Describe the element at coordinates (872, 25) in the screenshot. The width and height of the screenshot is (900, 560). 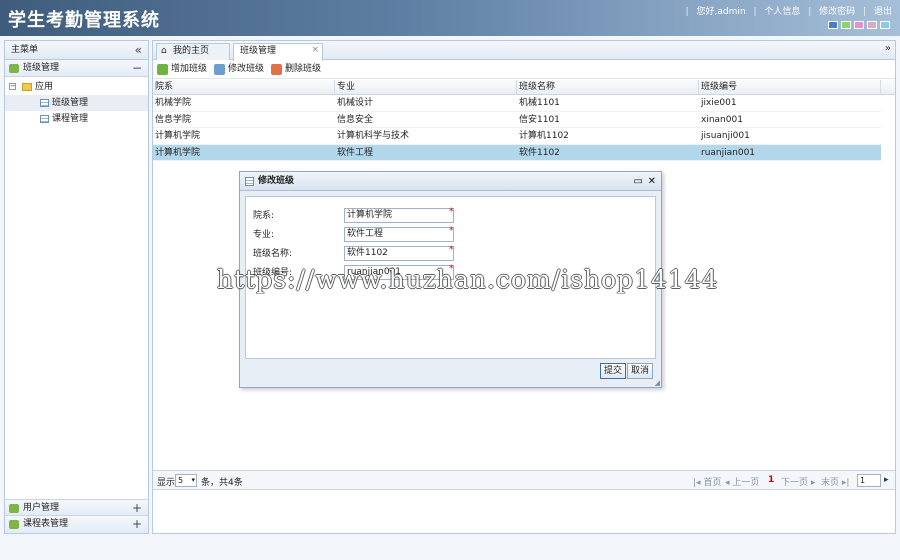
I see `theme-swatch-mauve` at that location.